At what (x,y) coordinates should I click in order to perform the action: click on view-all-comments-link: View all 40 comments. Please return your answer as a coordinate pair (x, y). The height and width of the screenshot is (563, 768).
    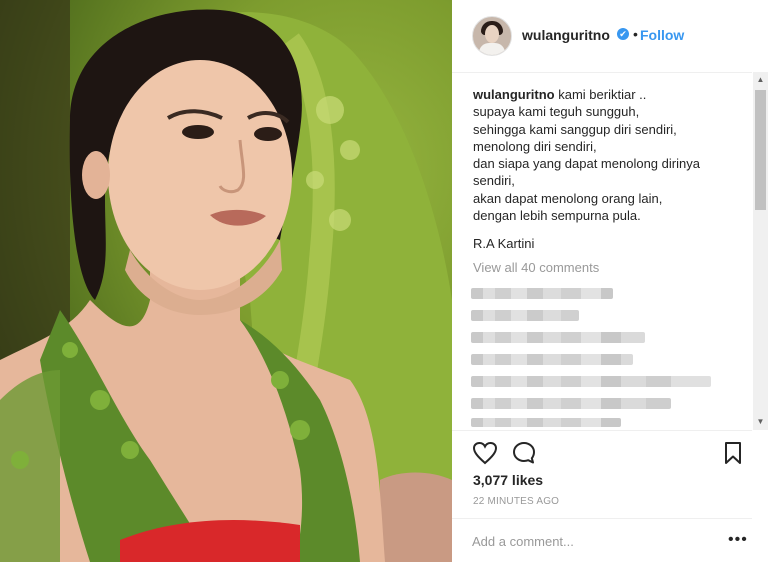
    Looking at the image, I should click on (536, 267).